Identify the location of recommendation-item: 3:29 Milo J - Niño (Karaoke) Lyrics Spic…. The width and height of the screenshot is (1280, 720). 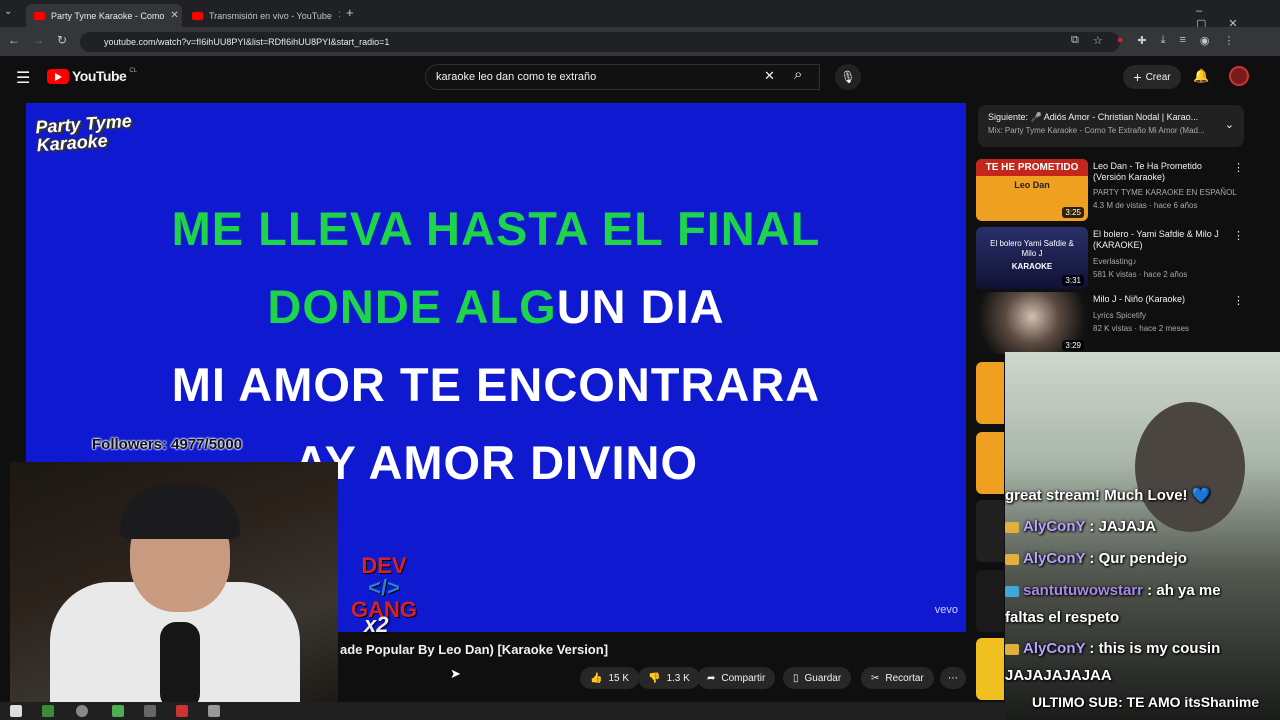
(1111, 323).